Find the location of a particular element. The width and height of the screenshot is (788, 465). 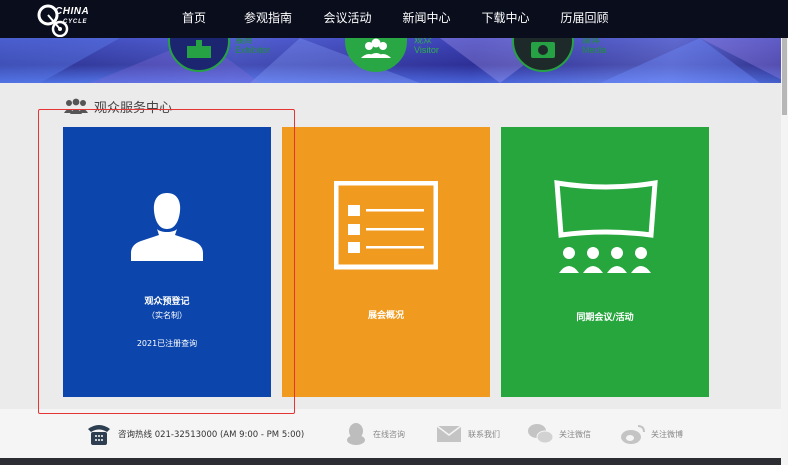

weibo-icon is located at coordinates (633, 434).